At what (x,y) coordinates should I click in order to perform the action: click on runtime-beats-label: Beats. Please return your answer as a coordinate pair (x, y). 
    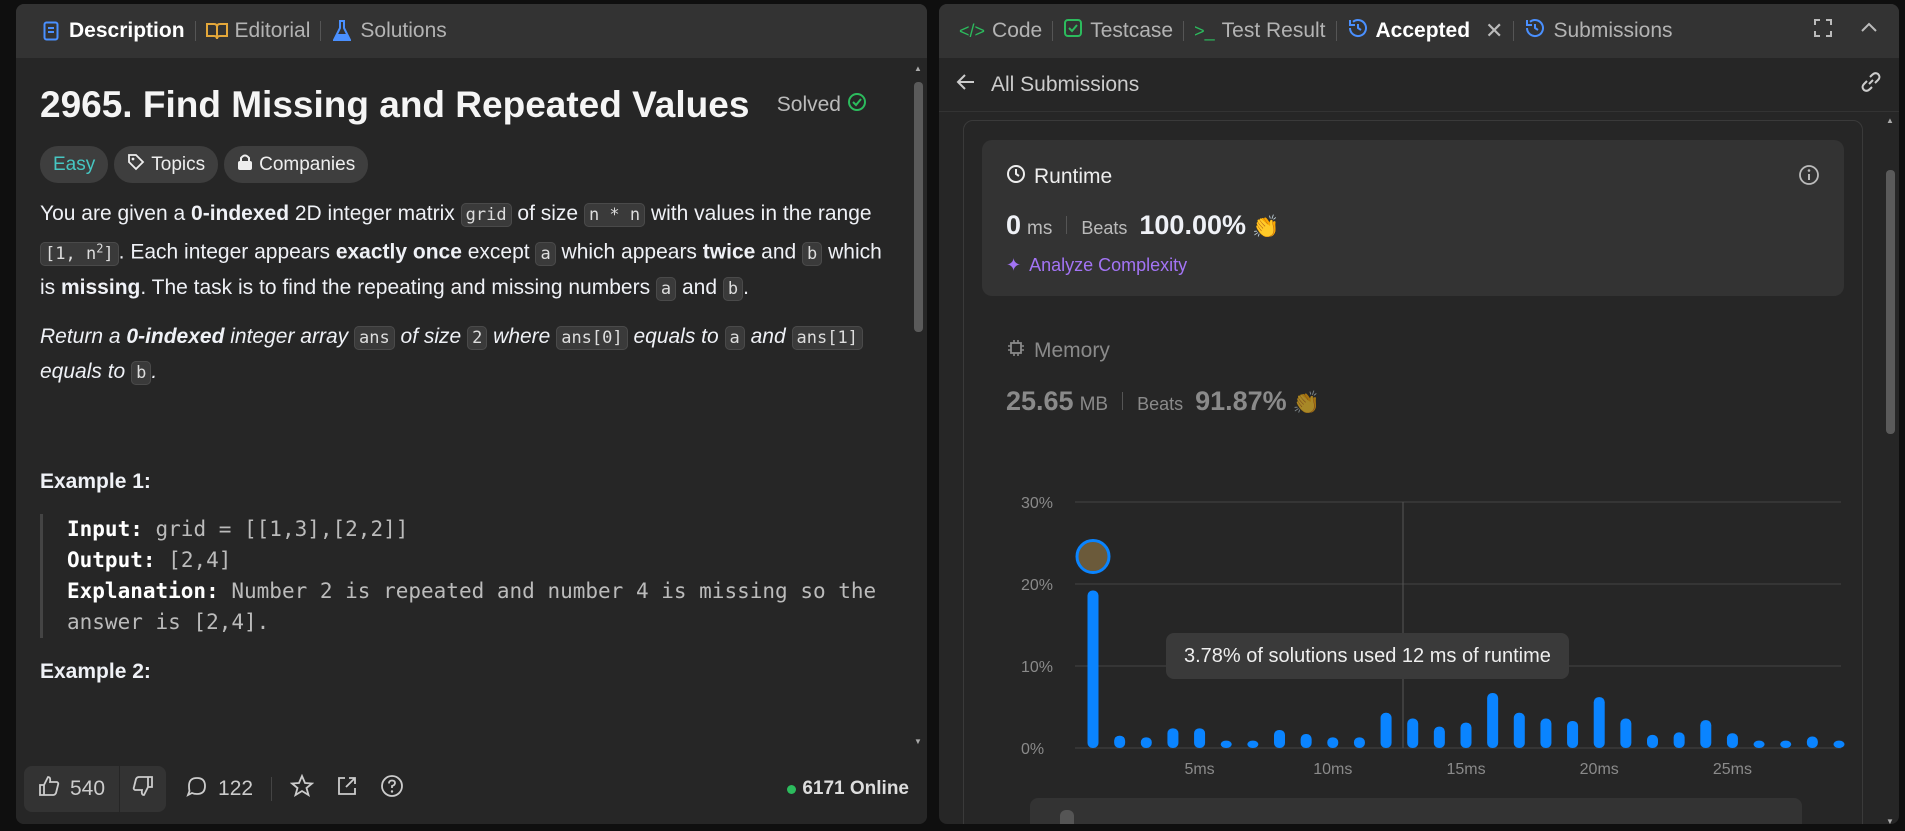
    Looking at the image, I should click on (1104, 228).